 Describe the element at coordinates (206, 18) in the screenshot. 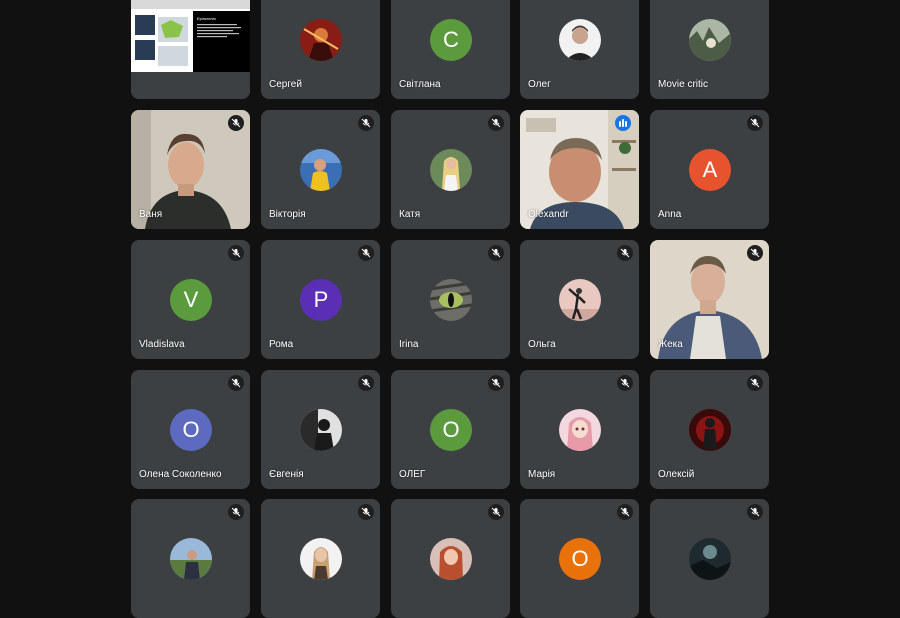

I see `slide-heading: Ерінгатлія` at that location.